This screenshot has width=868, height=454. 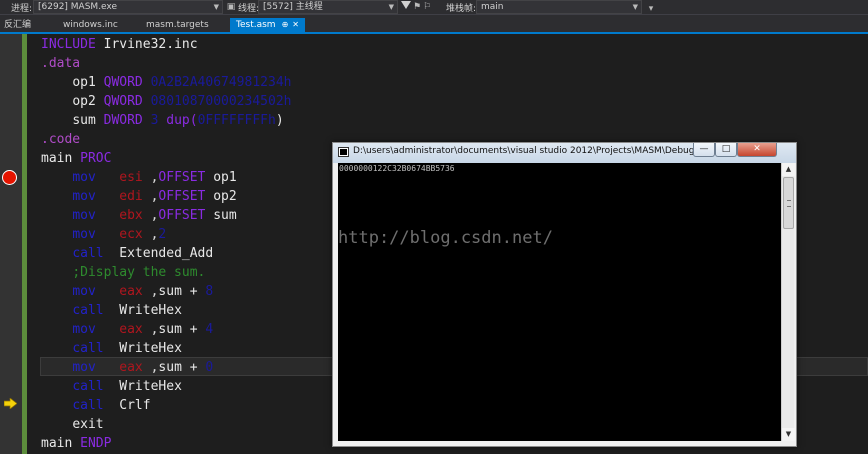 I want to click on code-line: op1 QWORD 0A2B2A40674981234h, so click(x=182, y=82).